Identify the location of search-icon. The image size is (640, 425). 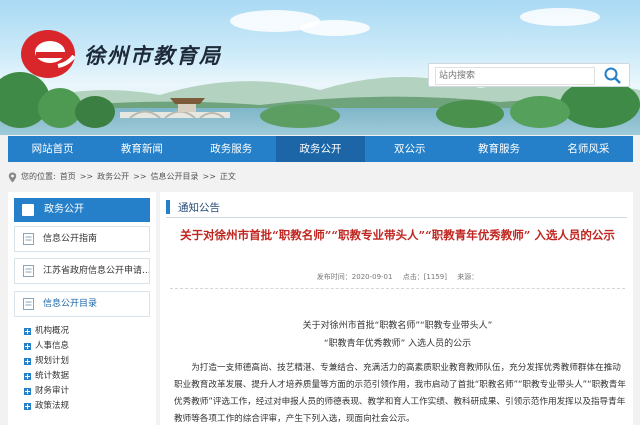
(613, 76).